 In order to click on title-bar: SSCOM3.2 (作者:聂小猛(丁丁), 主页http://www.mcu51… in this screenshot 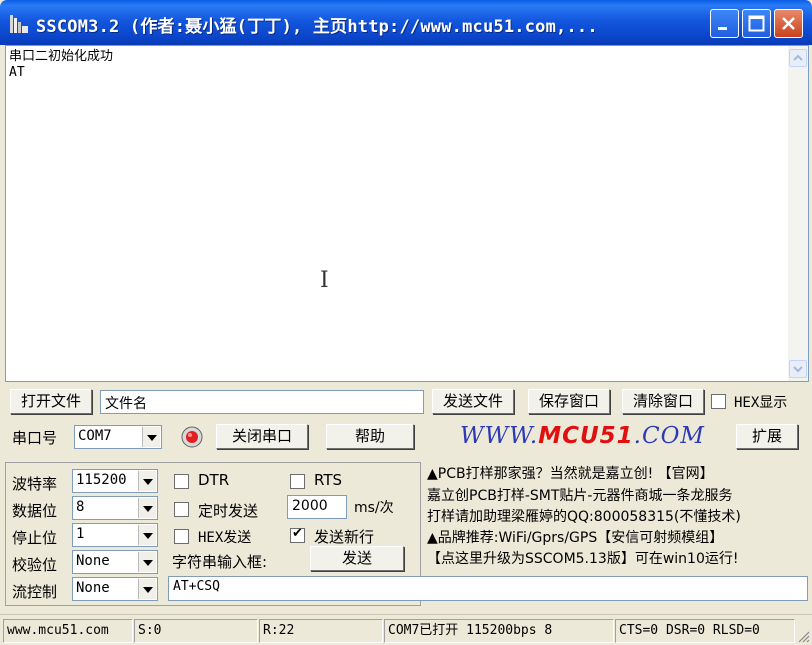, I will do `click(406, 22)`.